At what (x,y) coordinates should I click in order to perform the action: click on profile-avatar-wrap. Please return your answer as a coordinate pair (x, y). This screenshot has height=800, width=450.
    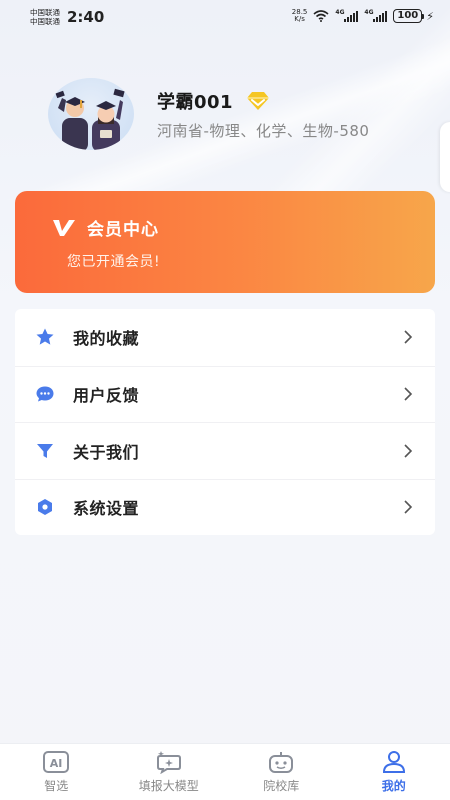
    Looking at the image, I should click on (91, 114).